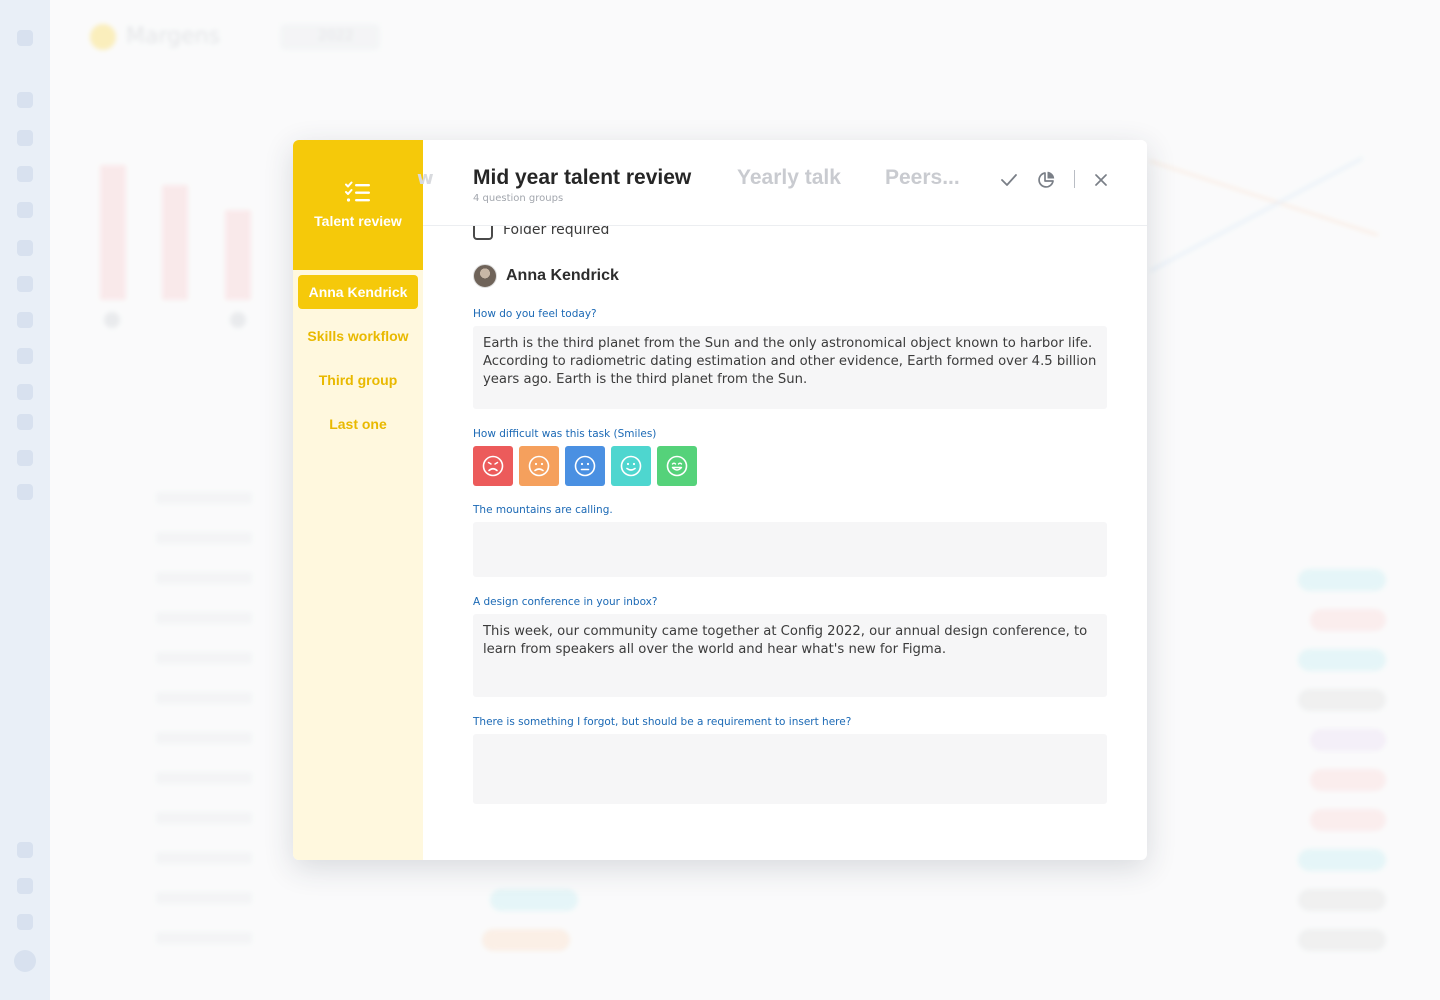 Image resolution: width=1440 pixels, height=1000 pixels. What do you see at coordinates (485, 276) in the screenshot?
I see `avatar` at bounding box center [485, 276].